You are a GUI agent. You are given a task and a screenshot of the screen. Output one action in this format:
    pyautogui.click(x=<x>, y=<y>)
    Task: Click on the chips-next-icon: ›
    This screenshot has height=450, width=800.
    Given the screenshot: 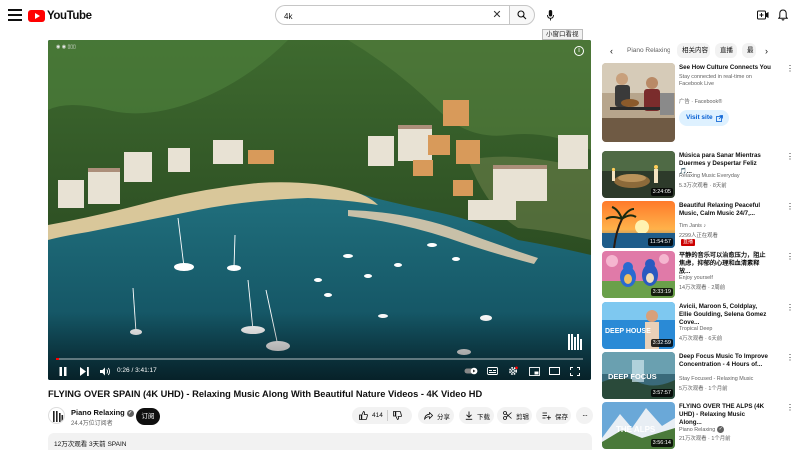 What is the action you would take?
    pyautogui.click(x=766, y=51)
    